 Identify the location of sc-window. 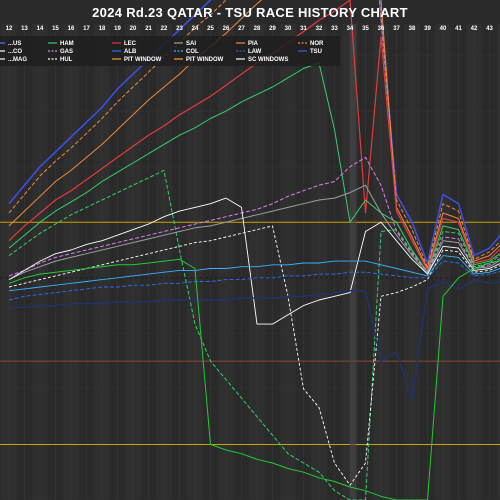
(353, 262).